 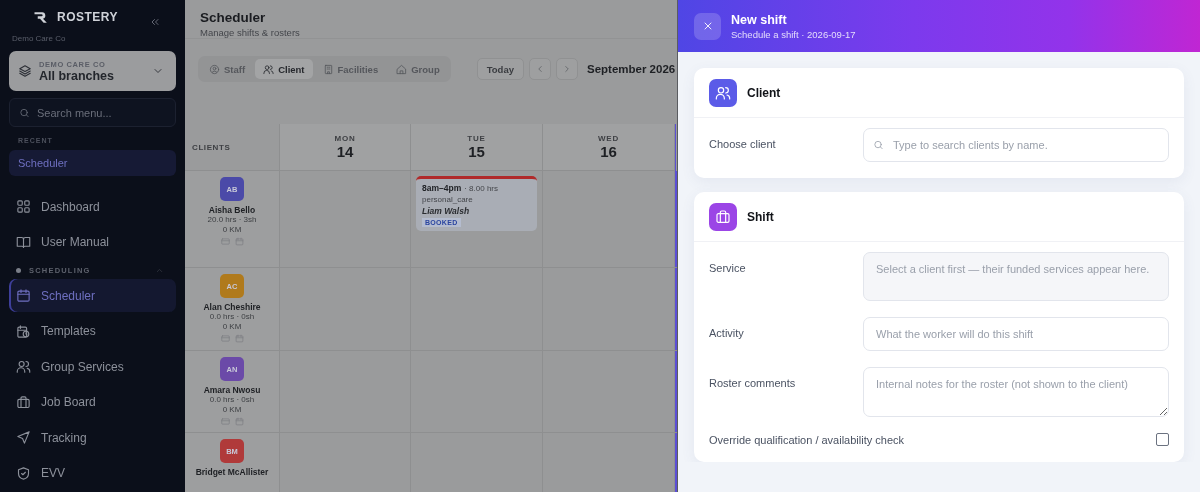 I want to click on shield-icon, so click(x=23, y=473).